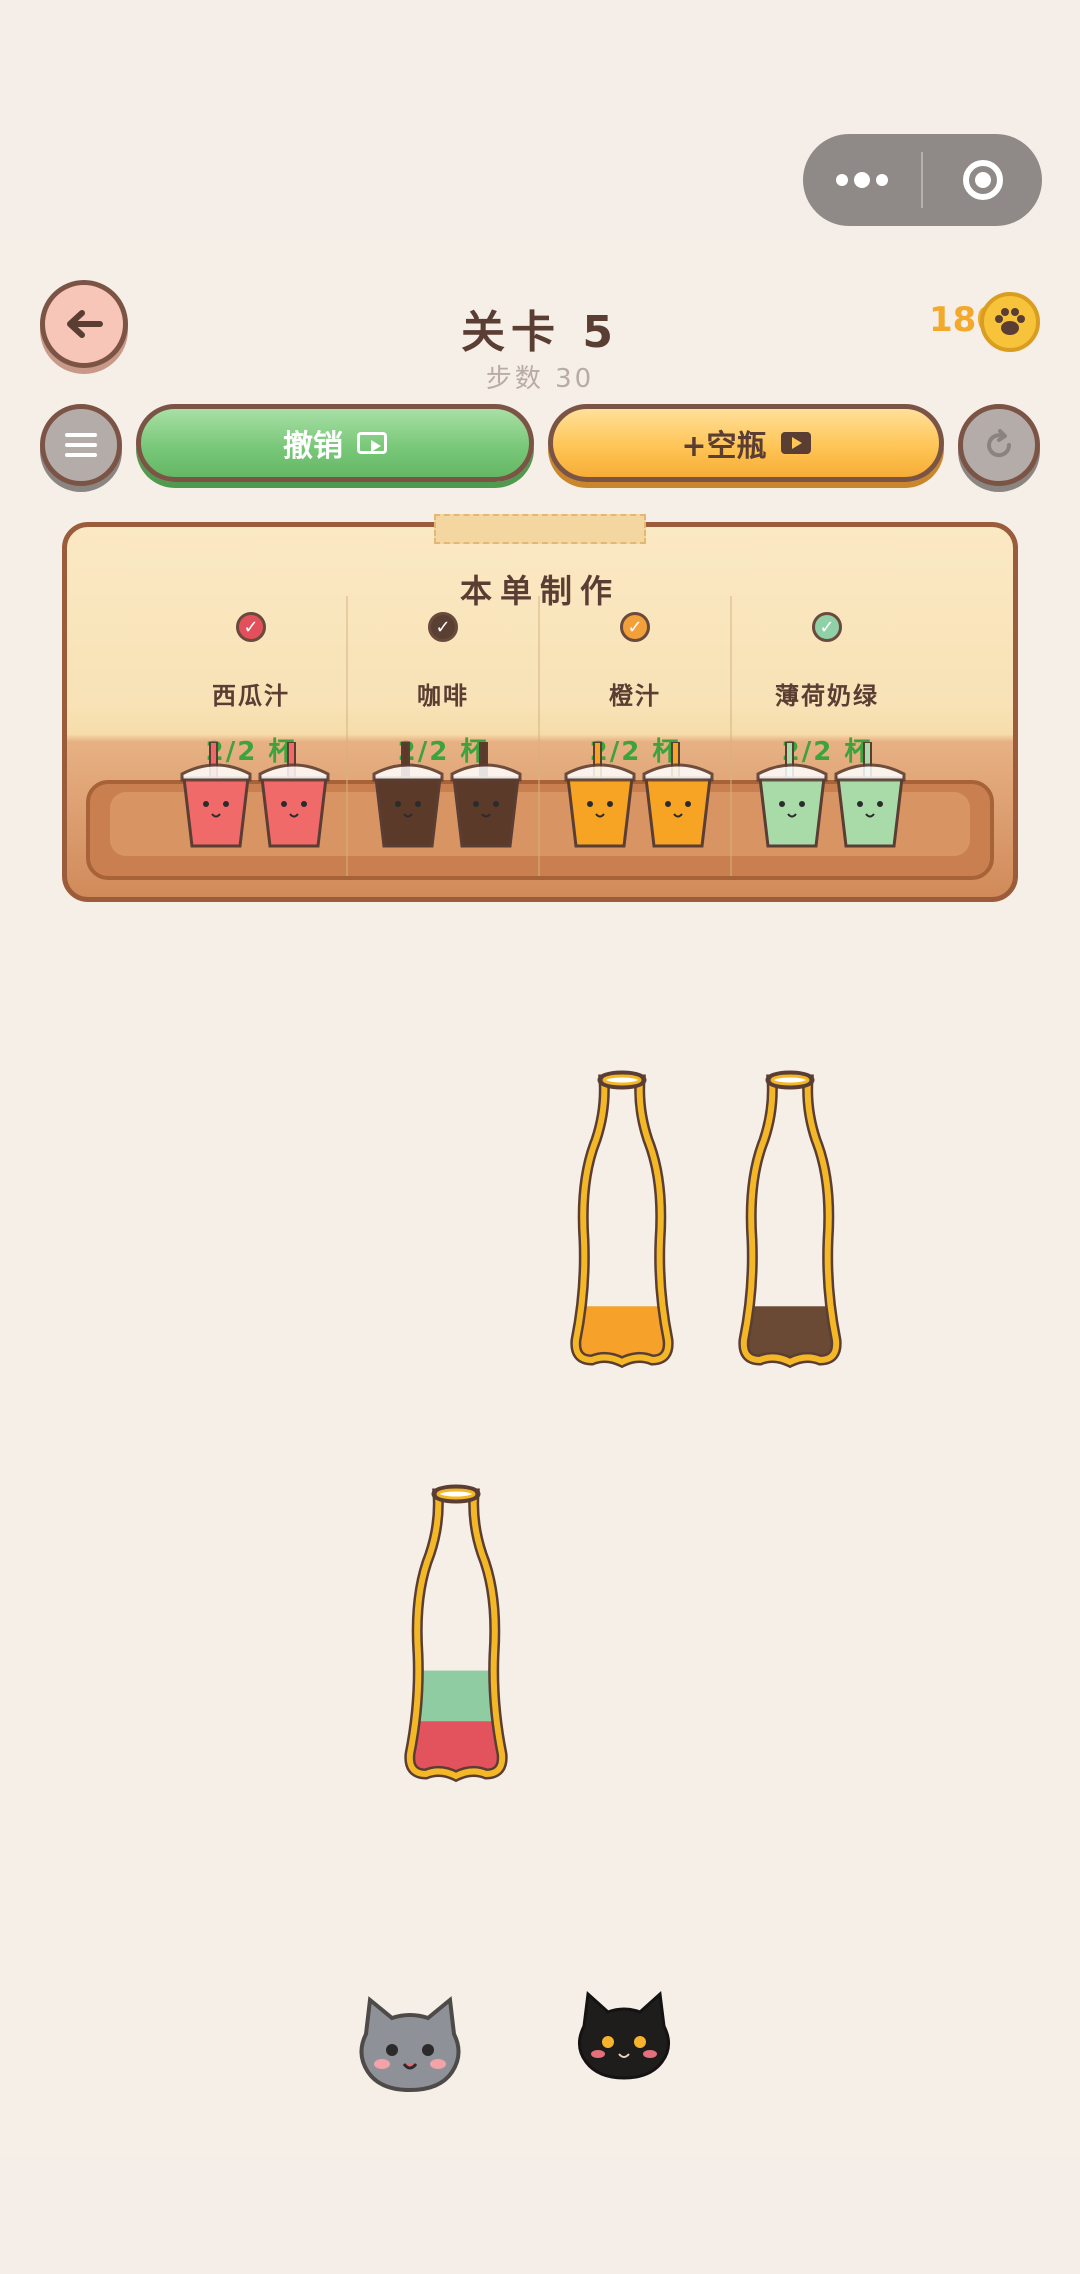 This screenshot has width=1080, height=2274. I want to click on menu-icon, so click(81, 445).